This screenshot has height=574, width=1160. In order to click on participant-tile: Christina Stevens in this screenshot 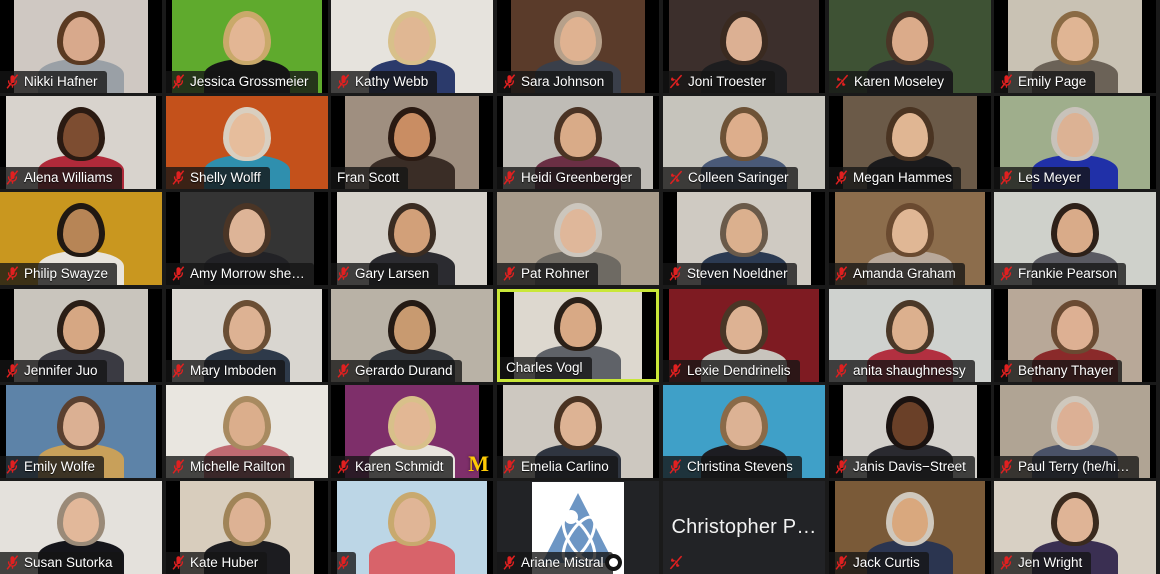, I will do `click(744, 431)`.